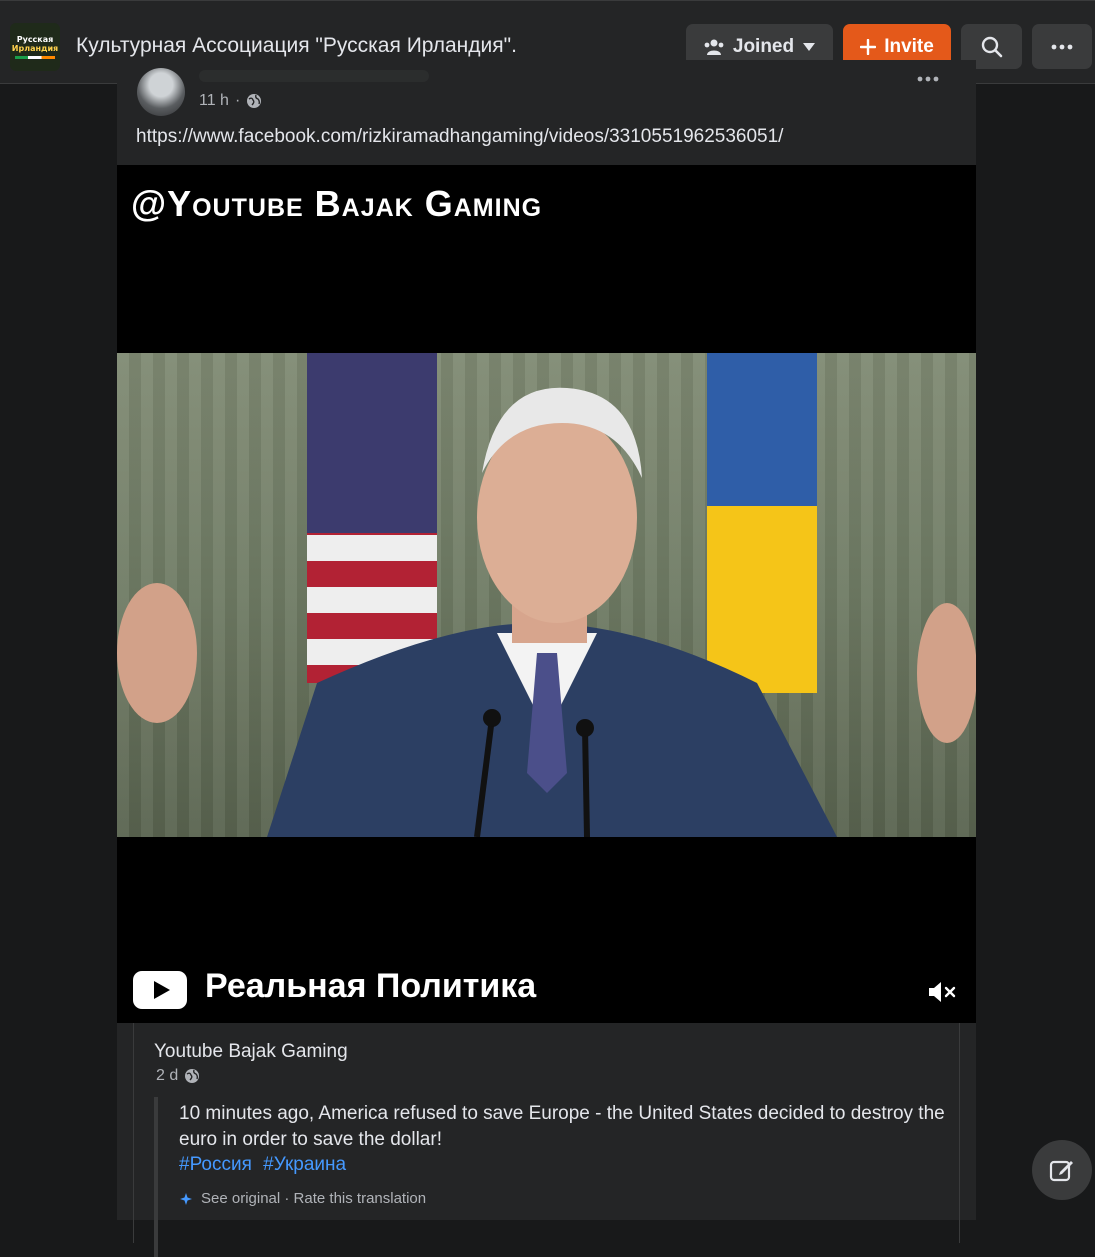 This screenshot has height=1257, width=1095. Describe the element at coordinates (371, 986) in the screenshot. I see `video-caption: Реальная Политика` at that location.